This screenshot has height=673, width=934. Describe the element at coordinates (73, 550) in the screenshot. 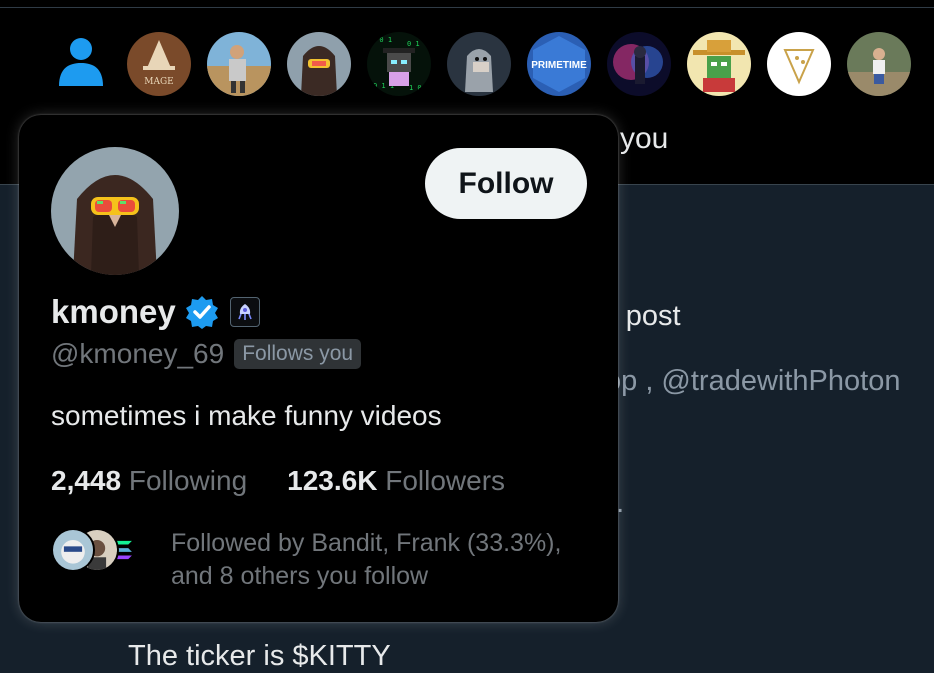

I see `follower-avatar-bandit` at that location.